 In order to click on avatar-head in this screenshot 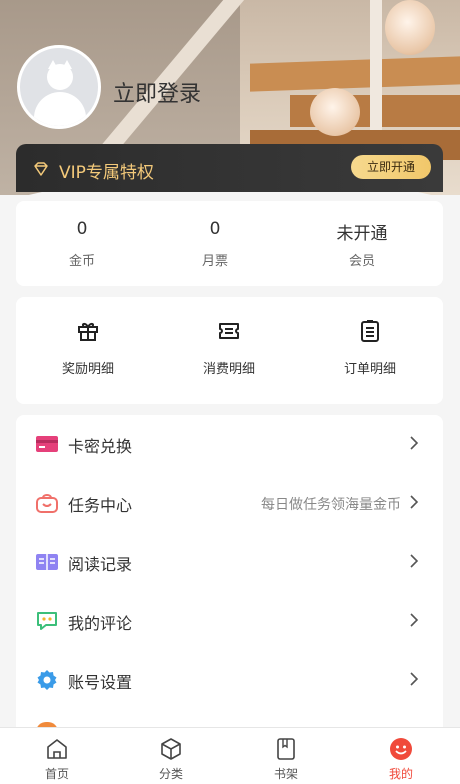, I will do `click(60, 77)`.